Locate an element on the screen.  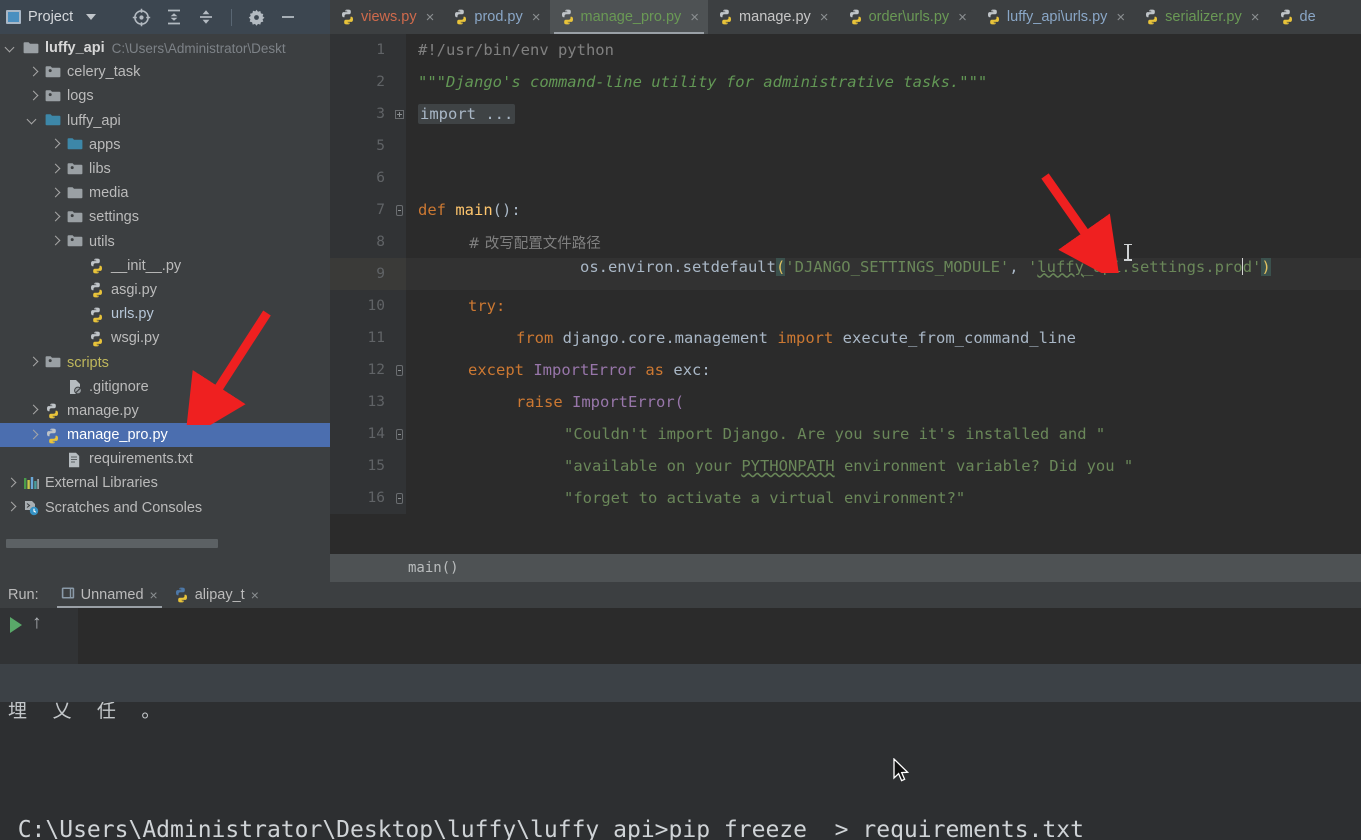
run-play-icon is located at coordinates (16, 625).